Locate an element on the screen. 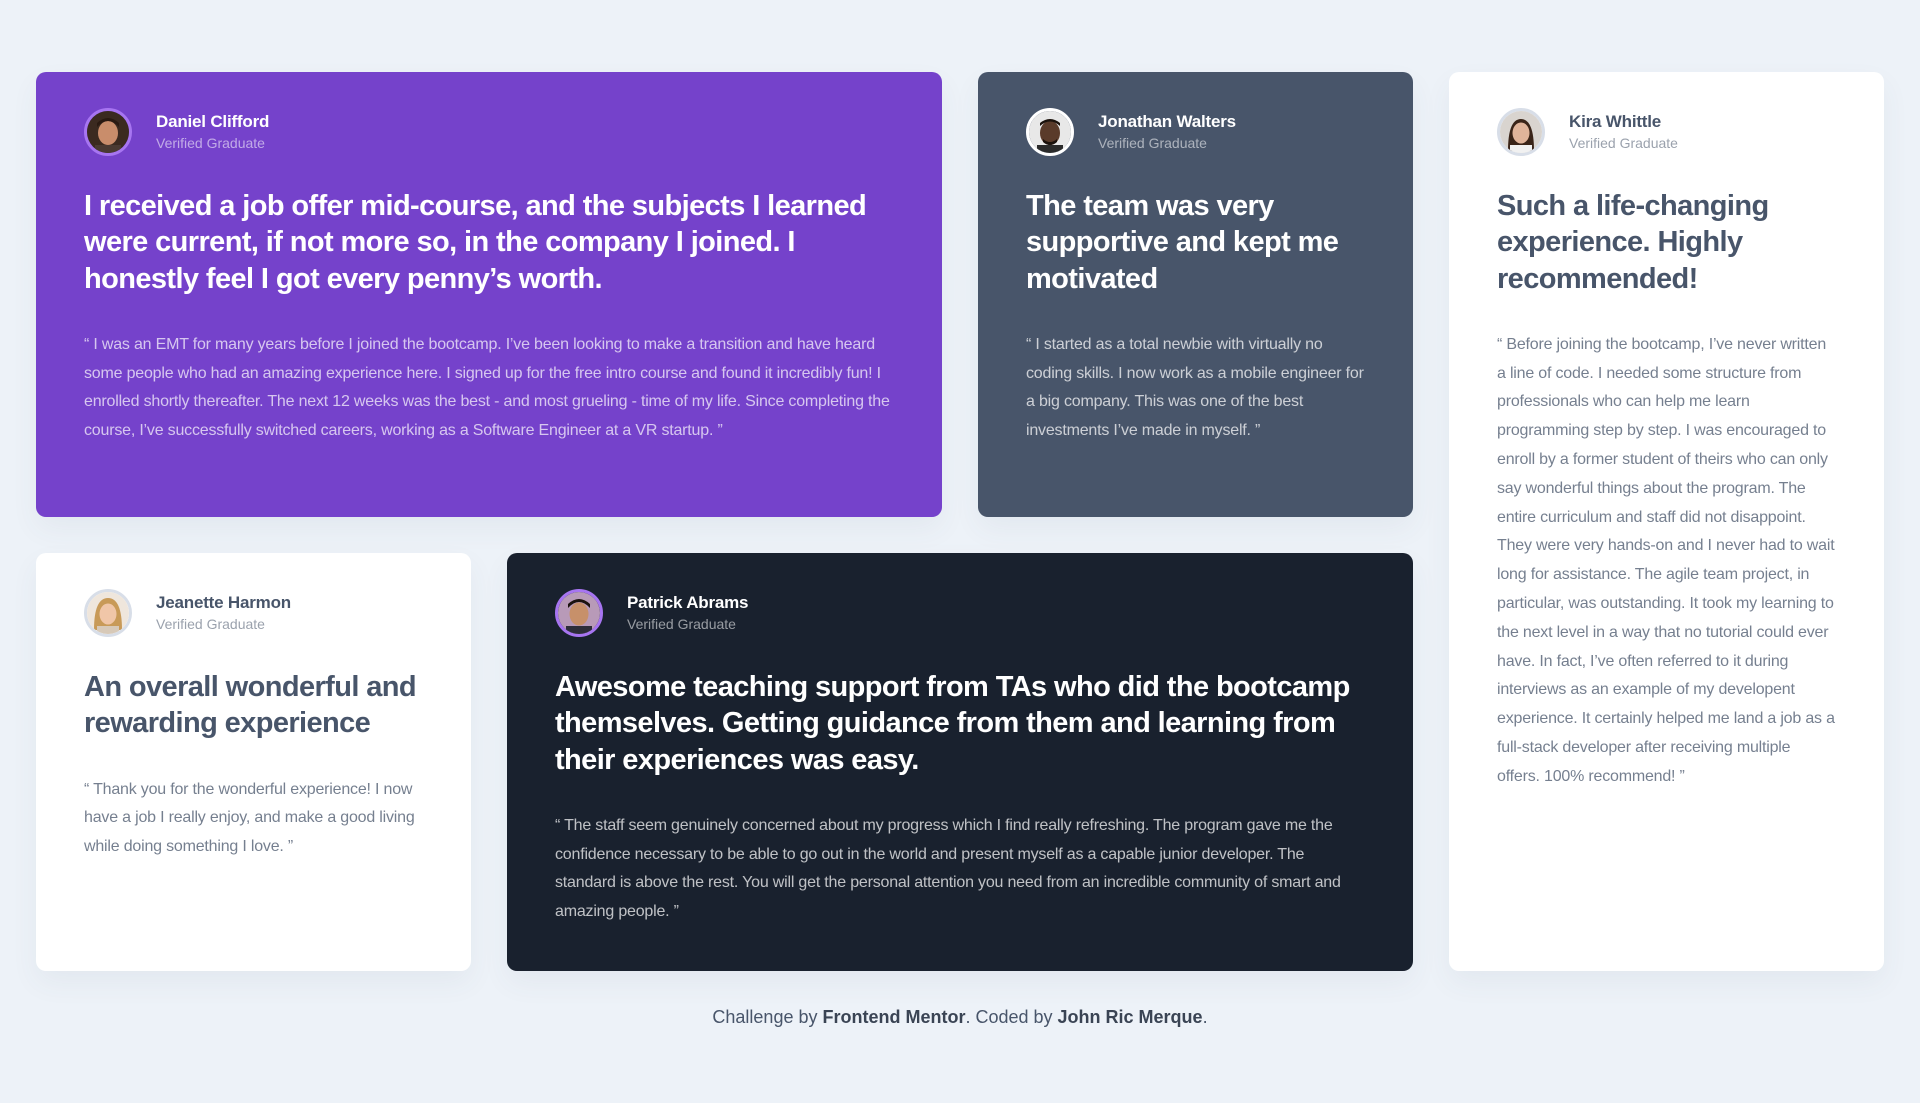 This screenshot has width=1920, height=1103. patrick-avatar-icon is located at coordinates (579, 613).